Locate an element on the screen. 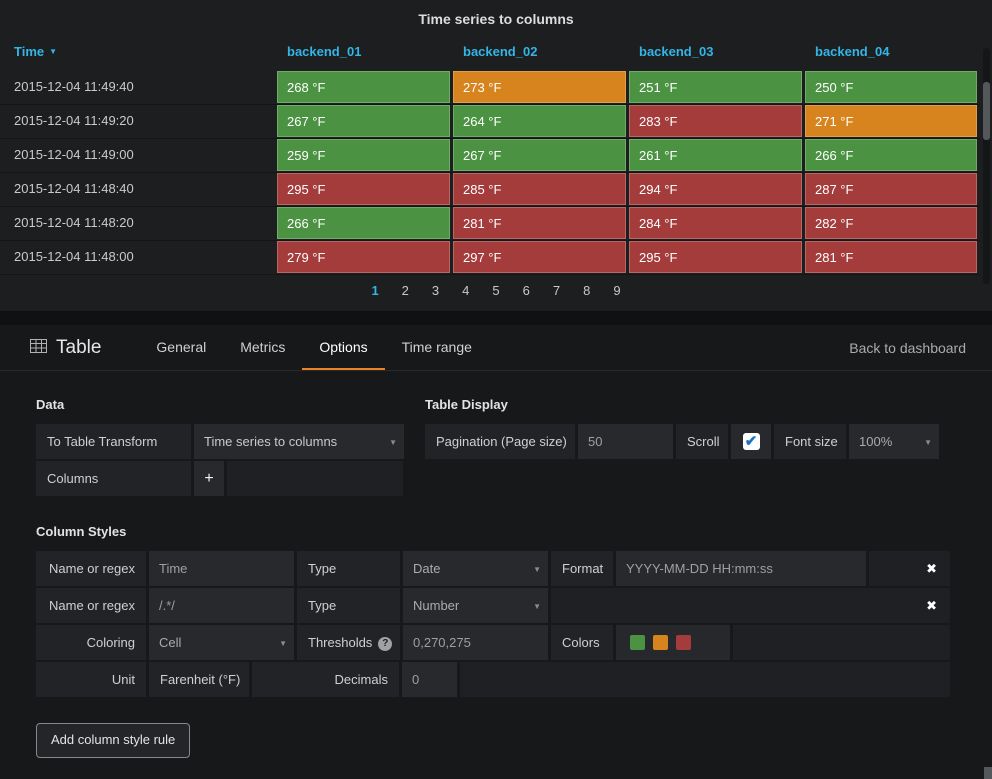  check-icon: ✔ is located at coordinates (751, 441).